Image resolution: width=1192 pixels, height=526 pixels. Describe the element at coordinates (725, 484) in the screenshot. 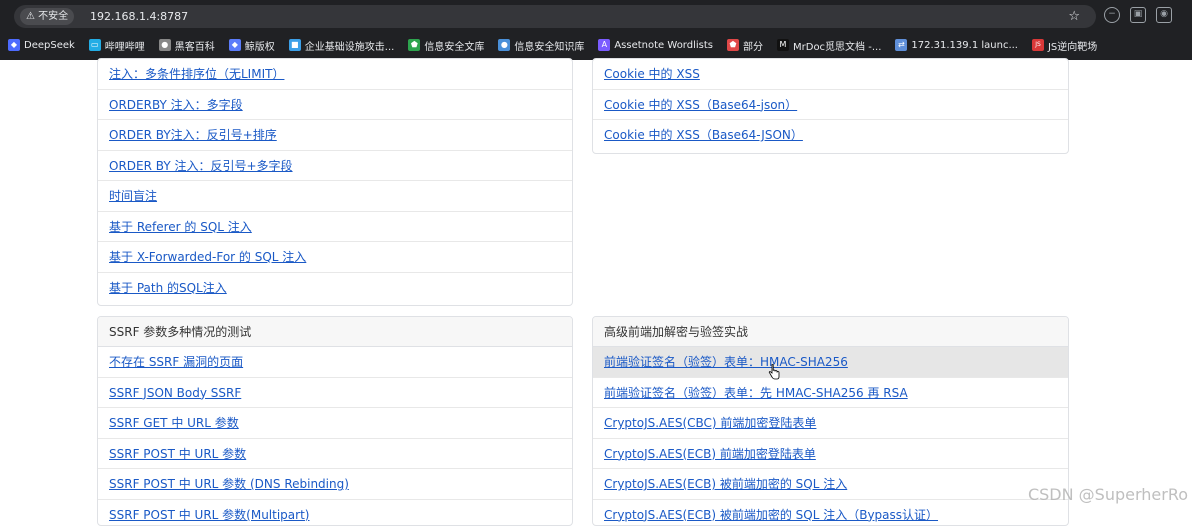

I see `list-item-link: CryptoJS.AES(ECB) 被前端加密的 SQL 注入` at that location.